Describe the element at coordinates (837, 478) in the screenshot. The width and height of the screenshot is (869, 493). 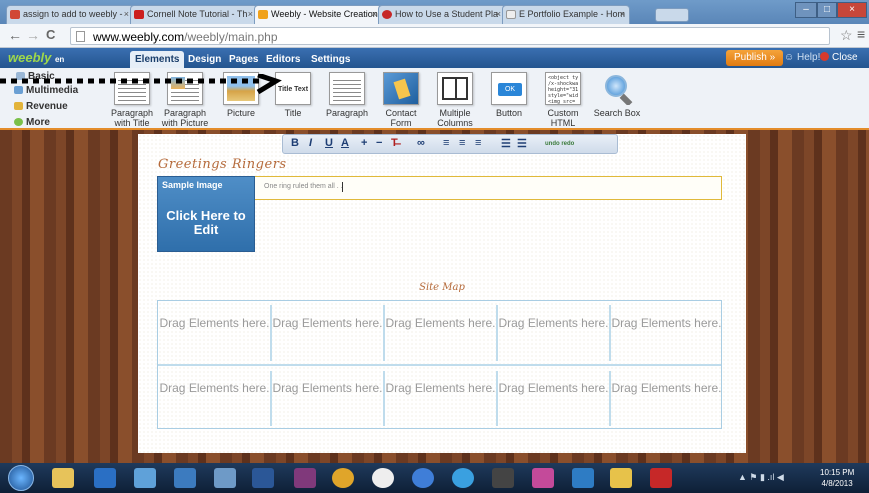
I see `taskbar-clock: 10:15 PM 4/8/2013` at that location.